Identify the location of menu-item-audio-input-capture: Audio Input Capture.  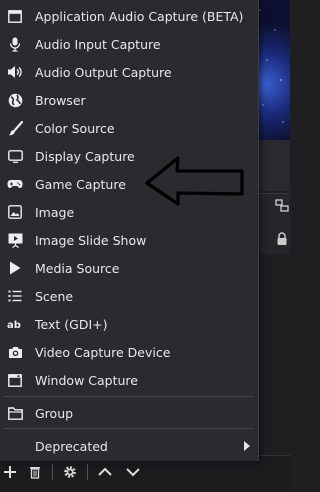
(129, 44).